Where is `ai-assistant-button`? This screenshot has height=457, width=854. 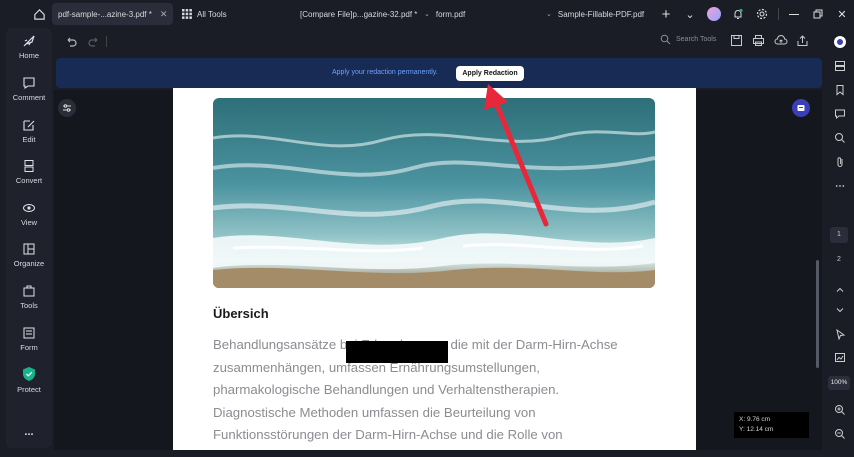 ai-assistant-button is located at coordinates (801, 108).